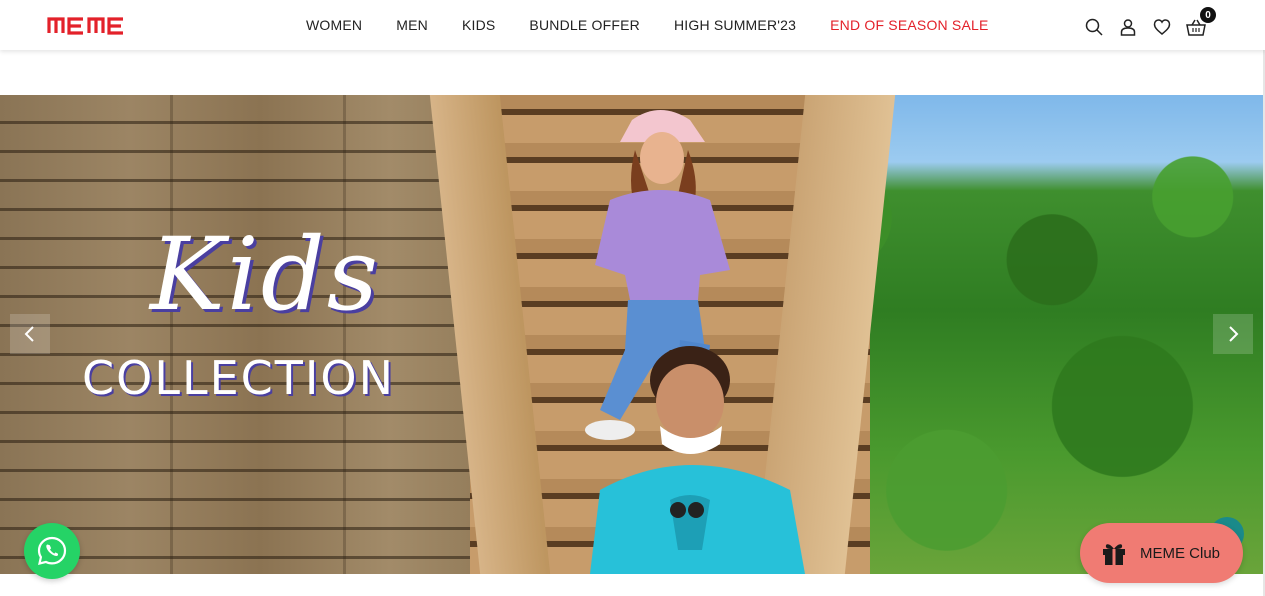 The image size is (1265, 596). What do you see at coordinates (1094, 27) in the screenshot?
I see `search-icon` at bounding box center [1094, 27].